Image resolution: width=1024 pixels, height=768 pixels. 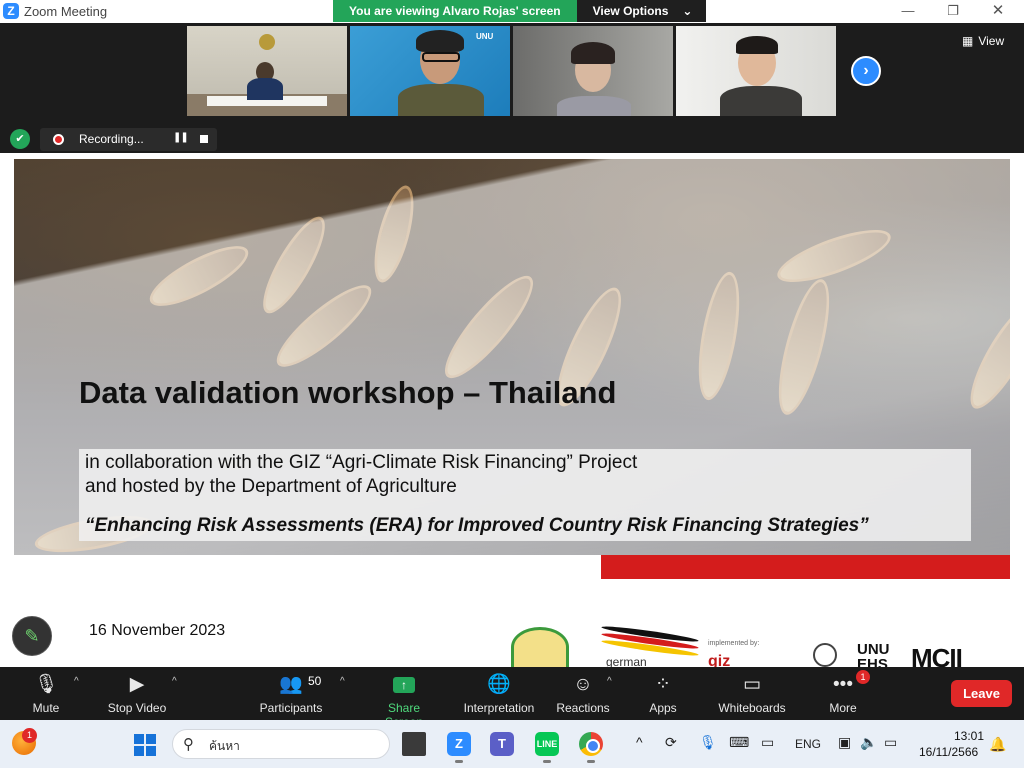 I want to click on more-button: ••• More, so click(x=843, y=694).